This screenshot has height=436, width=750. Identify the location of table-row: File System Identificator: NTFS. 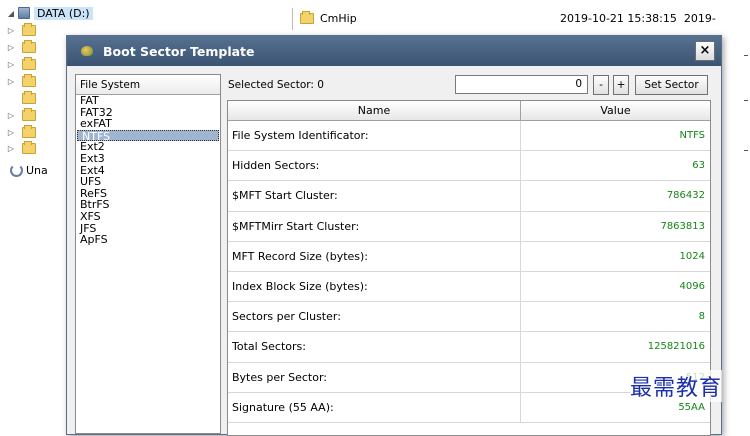
(469, 136).